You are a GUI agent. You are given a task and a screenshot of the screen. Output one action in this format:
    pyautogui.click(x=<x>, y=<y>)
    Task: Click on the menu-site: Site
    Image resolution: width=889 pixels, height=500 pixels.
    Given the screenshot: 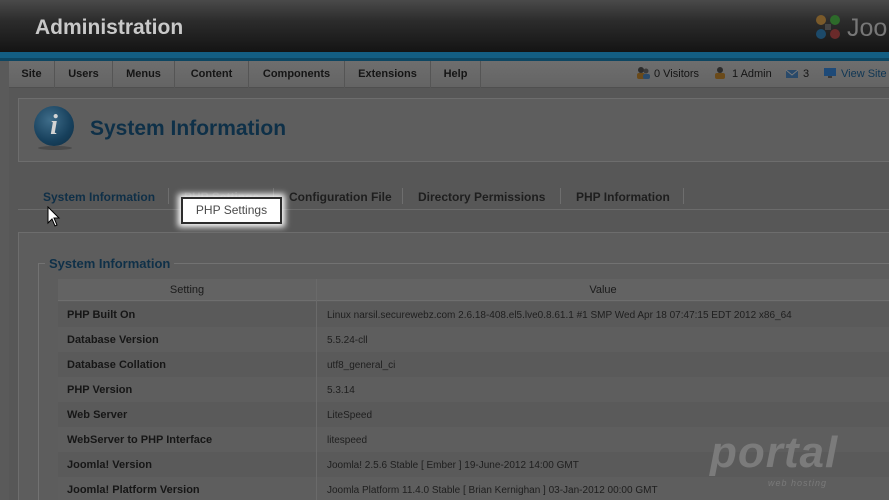 What is the action you would take?
    pyautogui.click(x=32, y=74)
    